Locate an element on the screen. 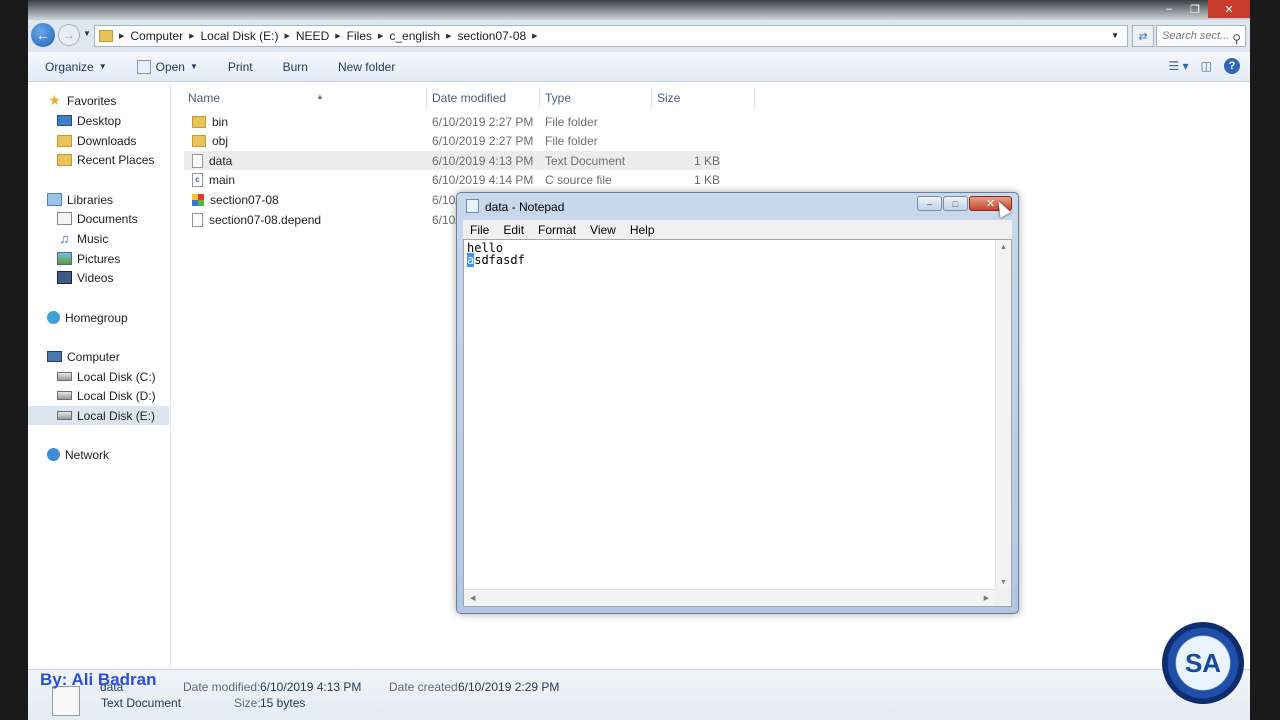  breadcrumb-files: Files is located at coordinates (359, 36).